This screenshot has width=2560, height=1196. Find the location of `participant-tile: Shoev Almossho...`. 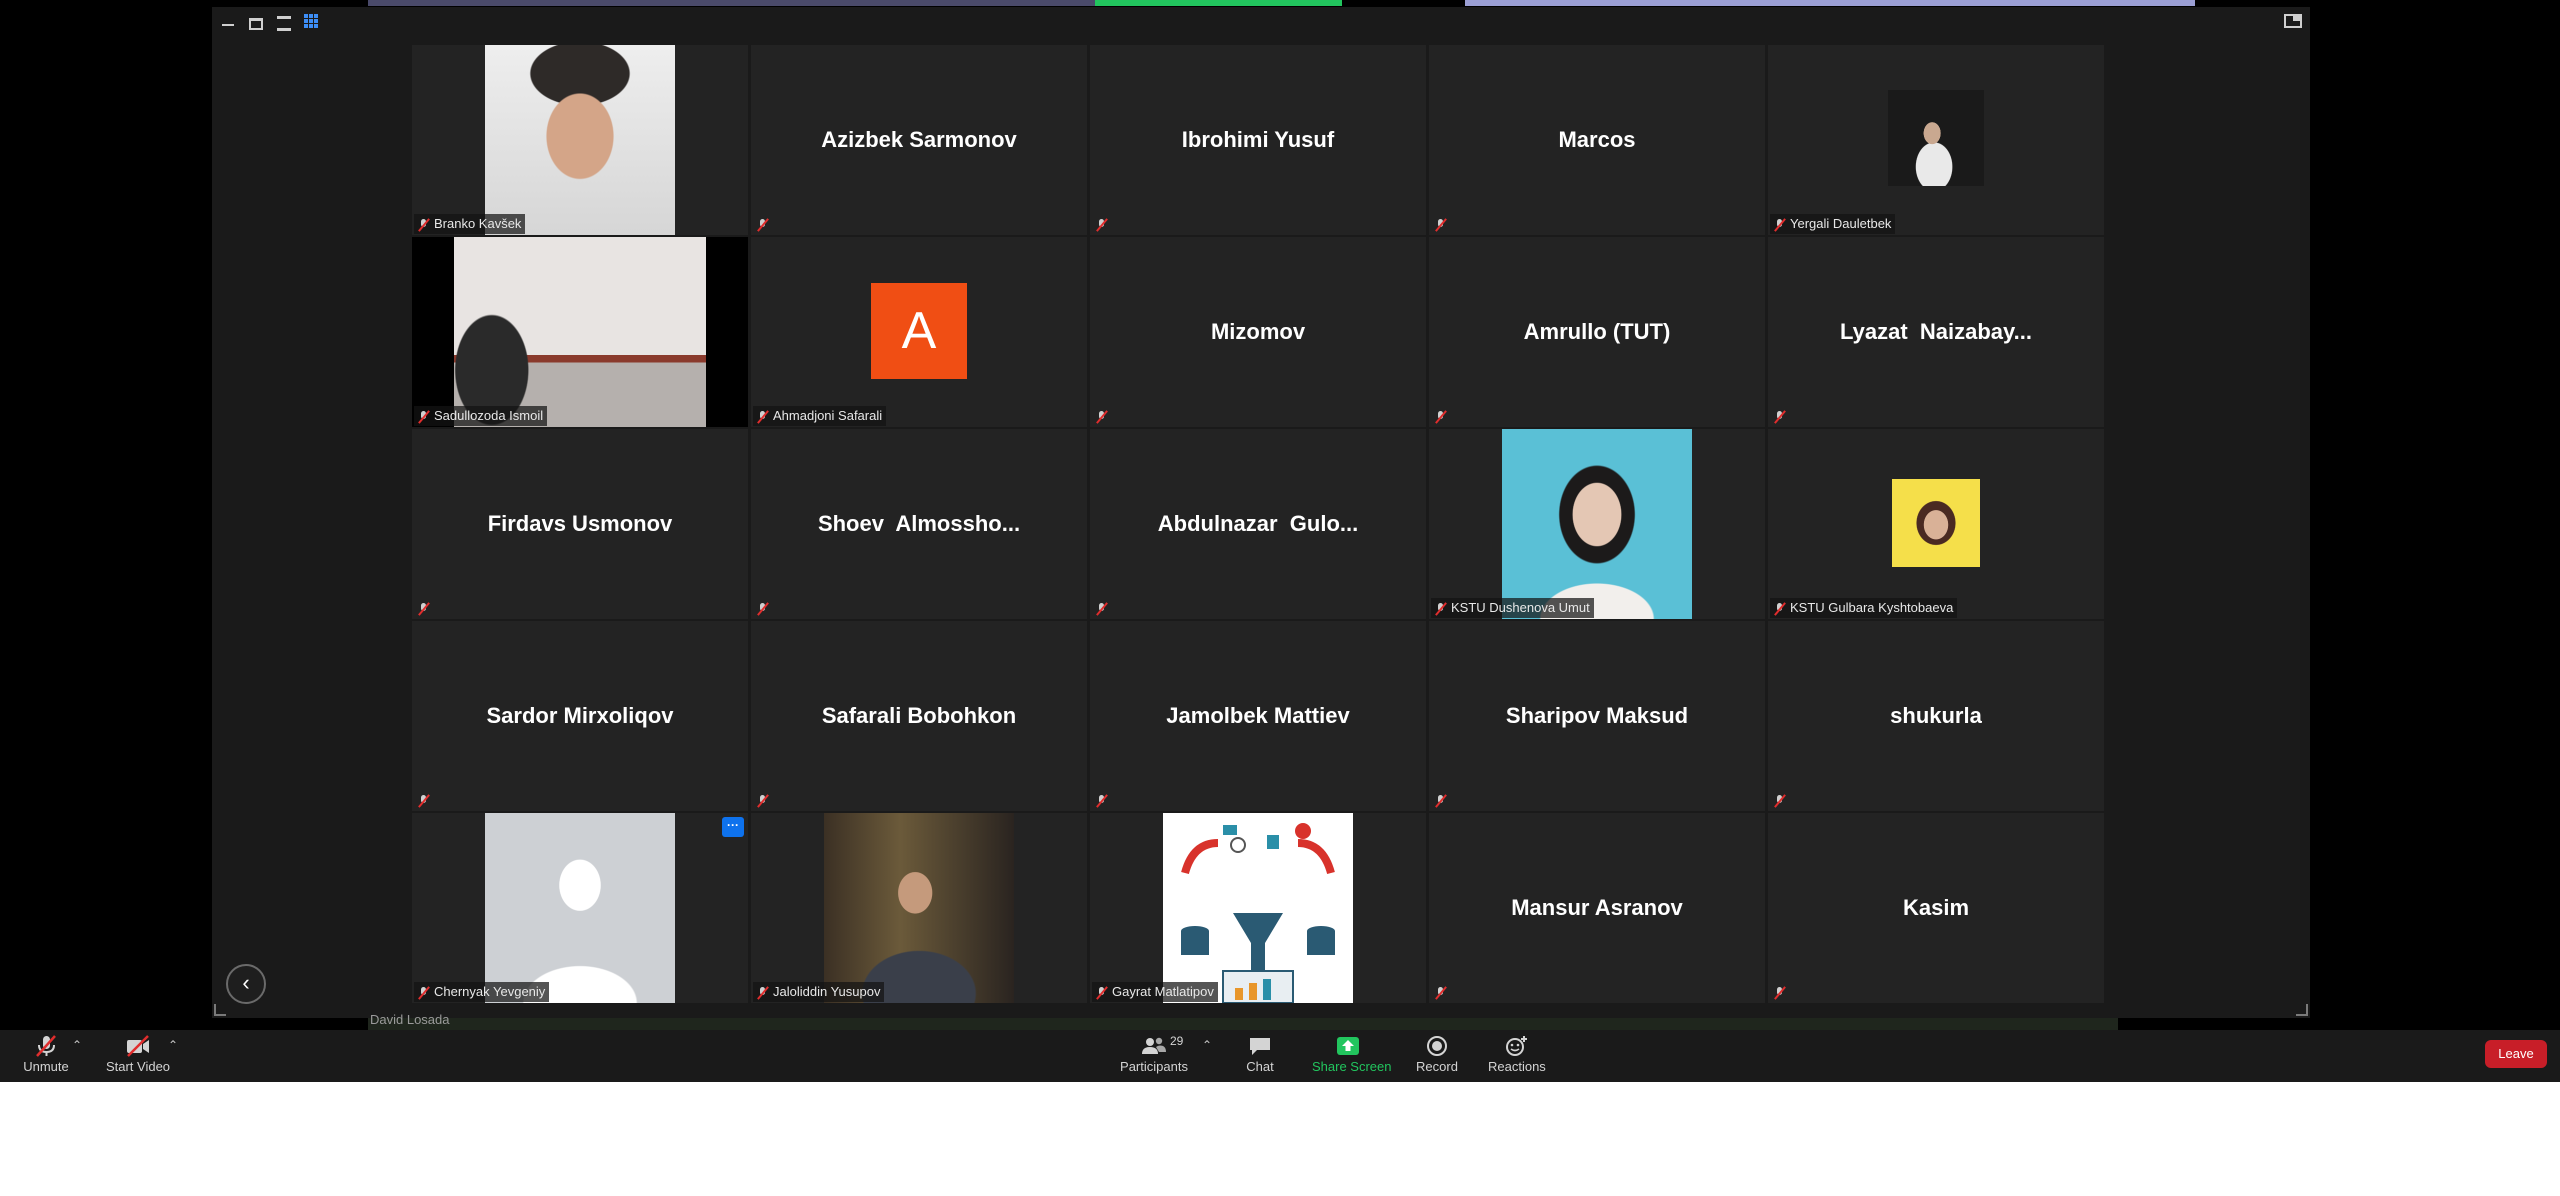

participant-tile: Shoev Almossho... is located at coordinates (919, 524).